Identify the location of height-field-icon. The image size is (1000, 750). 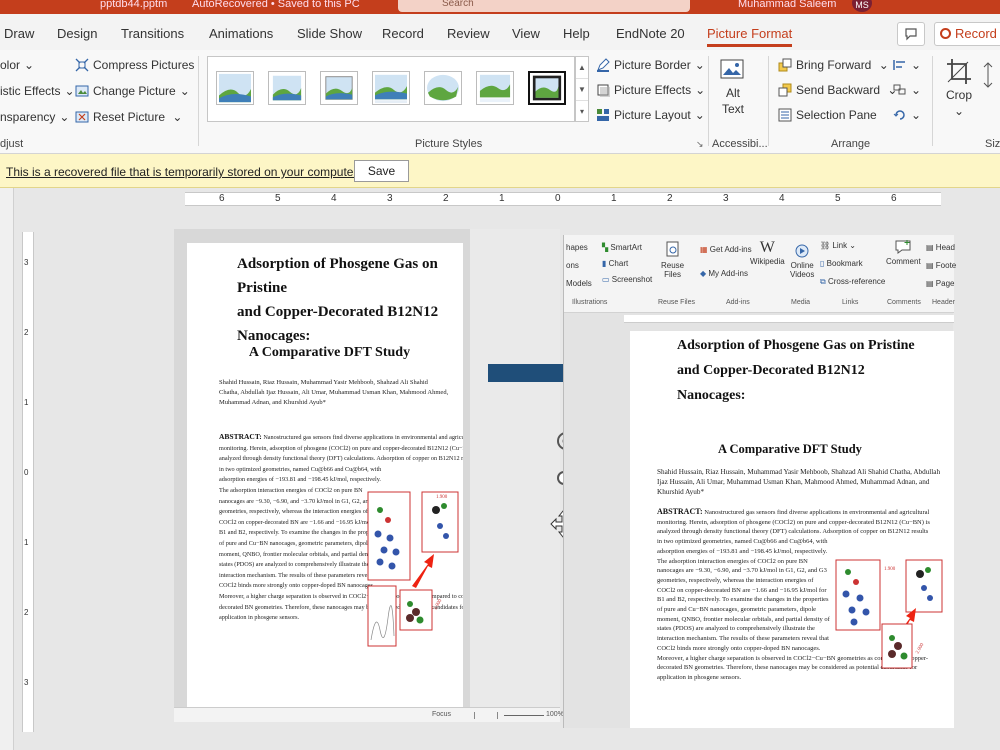
(988, 75).